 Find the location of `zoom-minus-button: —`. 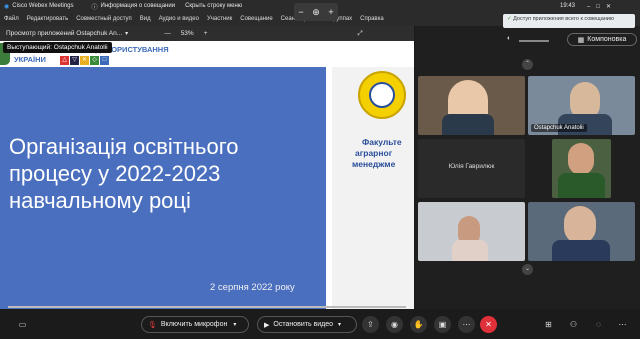

zoom-minus-button: — is located at coordinates (167, 33).